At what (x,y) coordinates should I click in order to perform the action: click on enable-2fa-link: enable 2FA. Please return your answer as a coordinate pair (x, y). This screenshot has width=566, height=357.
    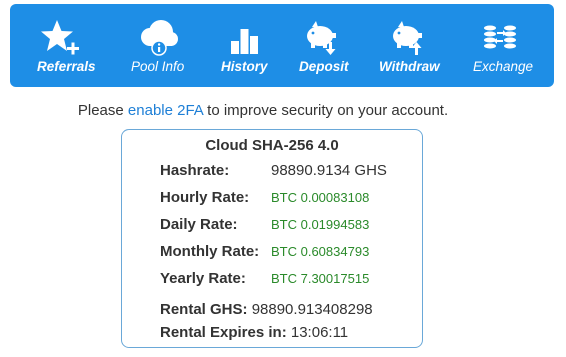
    Looking at the image, I should click on (165, 110).